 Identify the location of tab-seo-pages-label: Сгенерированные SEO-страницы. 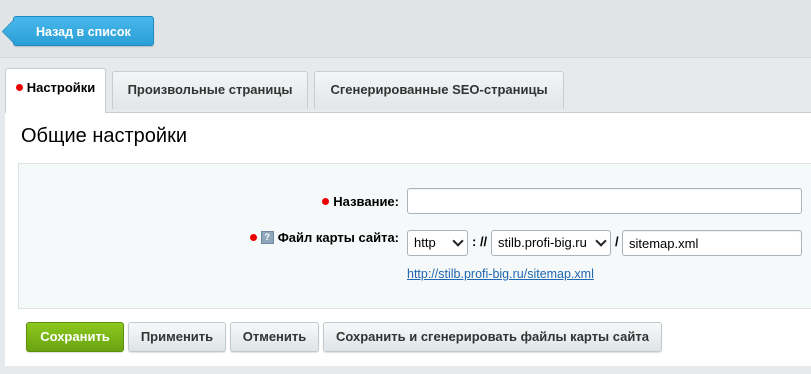
(439, 89).